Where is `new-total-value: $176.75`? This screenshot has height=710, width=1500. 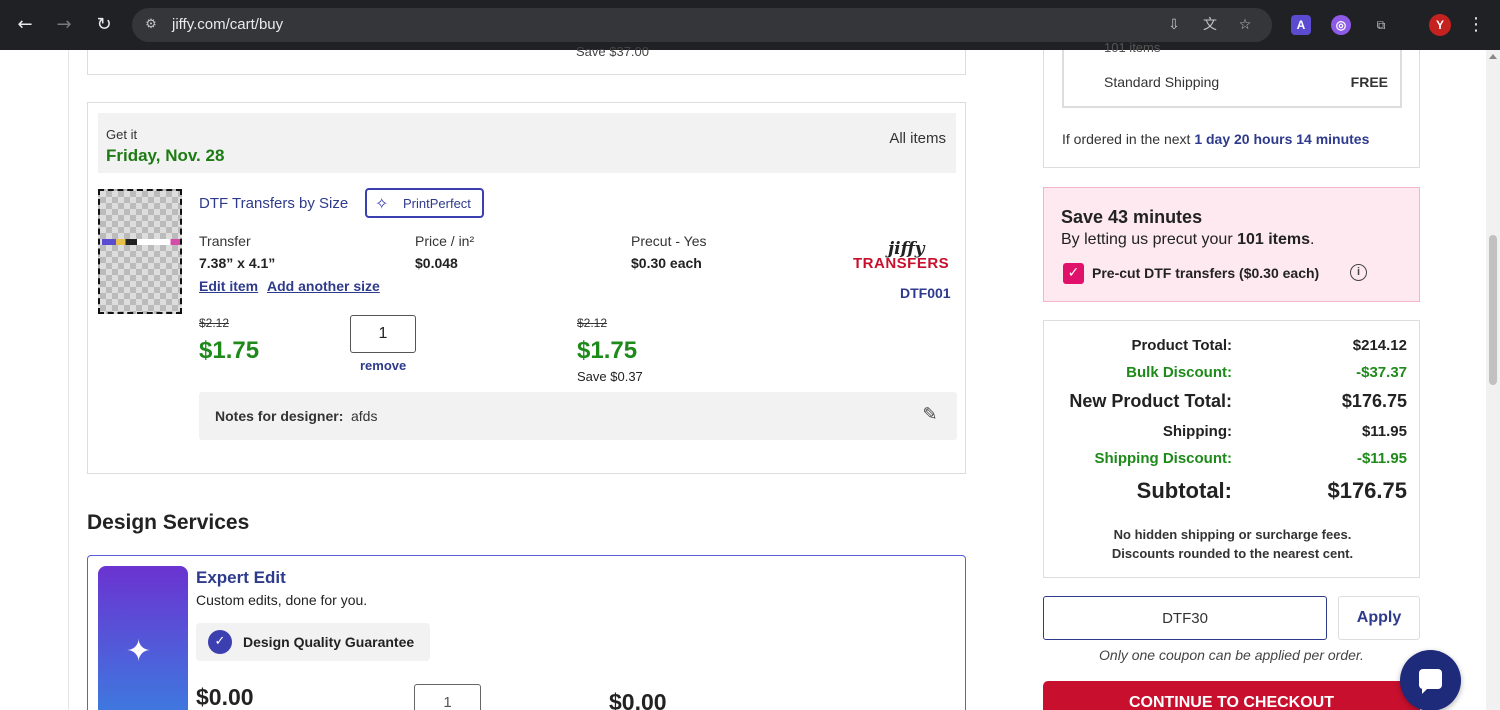
new-total-value: $176.75 is located at coordinates (1374, 401).